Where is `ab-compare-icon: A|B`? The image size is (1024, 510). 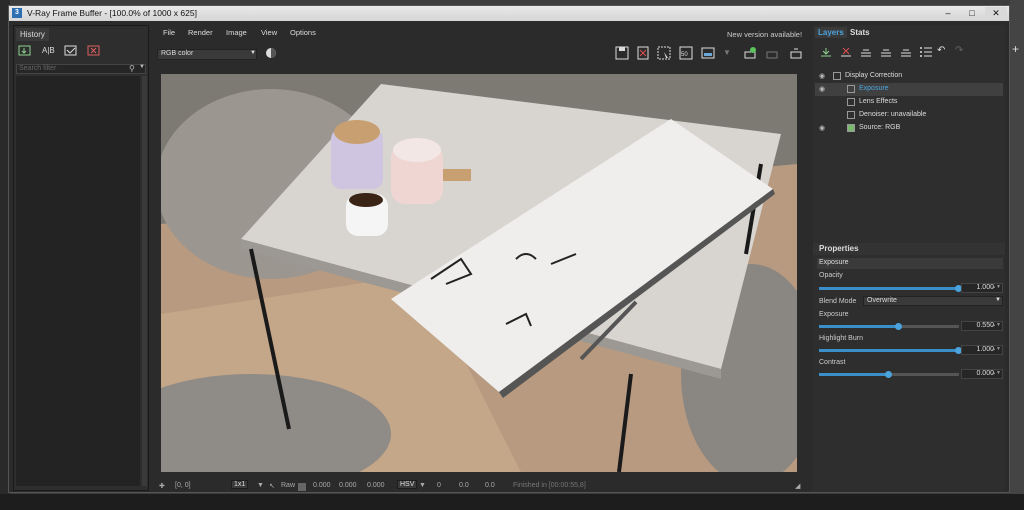 ab-compare-icon: A|B is located at coordinates (48, 50).